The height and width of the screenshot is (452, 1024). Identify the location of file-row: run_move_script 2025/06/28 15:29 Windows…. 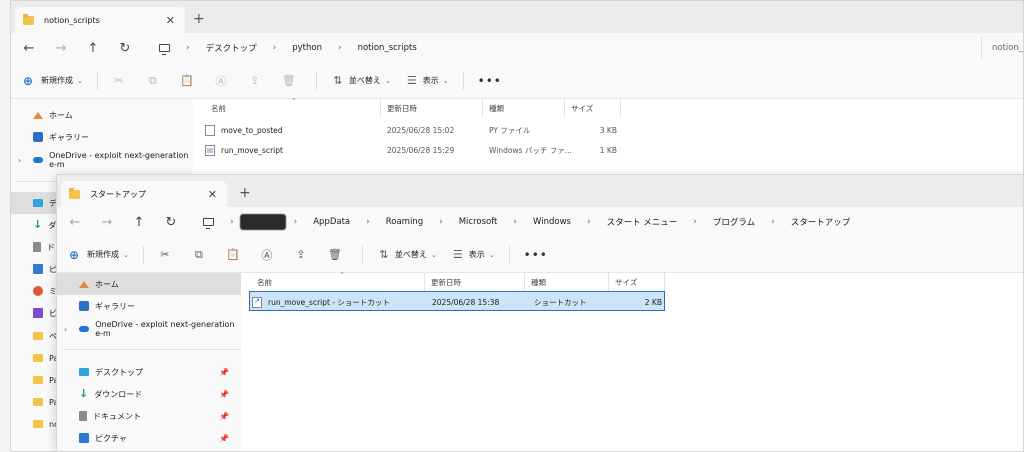
(415, 150).